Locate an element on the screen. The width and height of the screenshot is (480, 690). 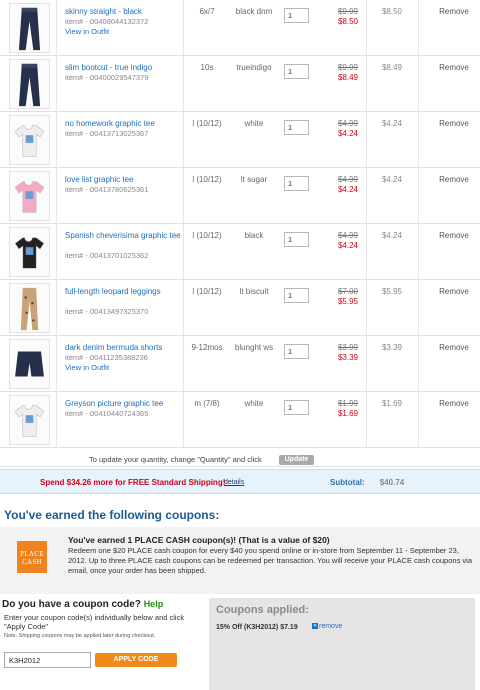
line-total: $8.50 is located at coordinates (392, 11).